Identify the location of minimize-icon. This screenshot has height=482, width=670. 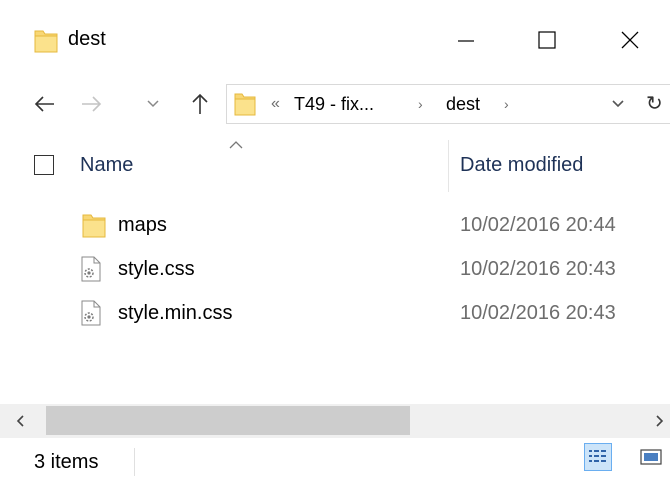
(466, 41).